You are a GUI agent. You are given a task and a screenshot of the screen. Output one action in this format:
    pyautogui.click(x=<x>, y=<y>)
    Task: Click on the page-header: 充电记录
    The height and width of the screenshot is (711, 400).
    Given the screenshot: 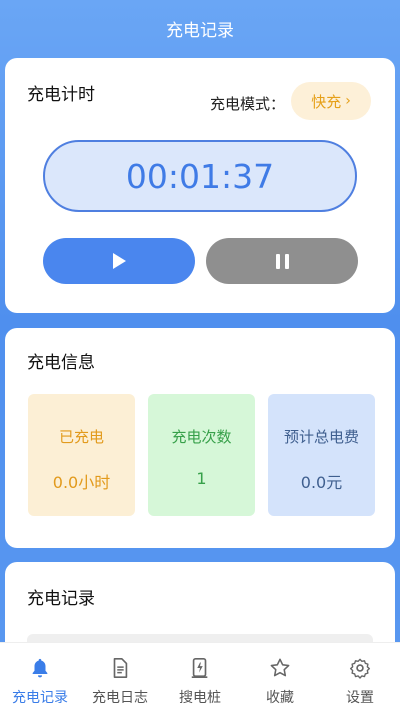 What is the action you would take?
    pyautogui.click(x=200, y=28)
    